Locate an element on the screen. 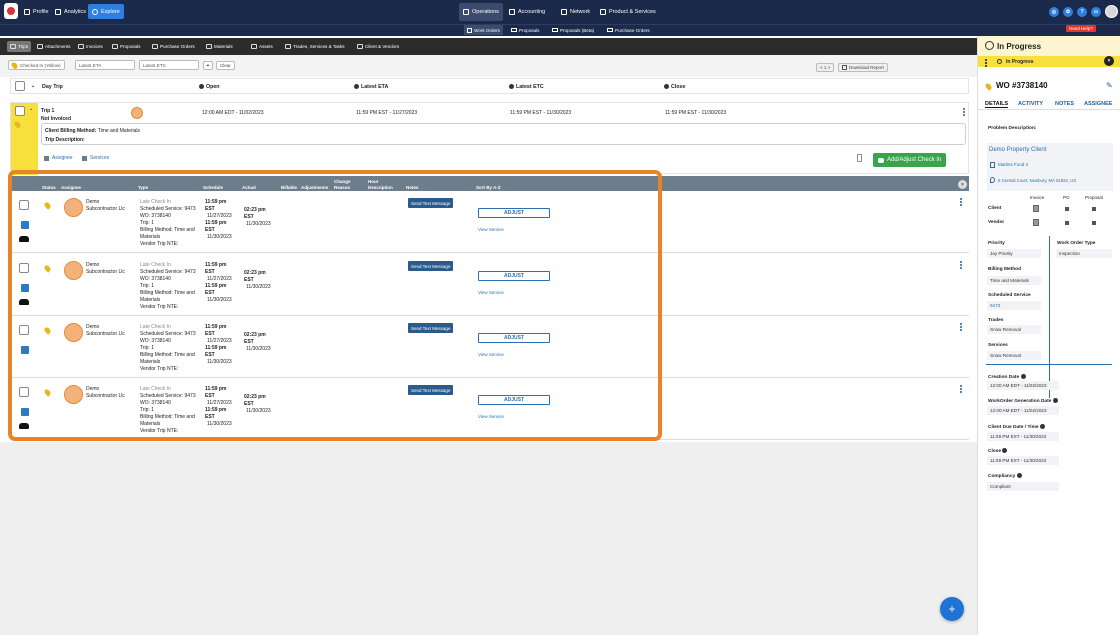 This screenshot has width=1120, height=635. close-value: 11:59 PM EST - 11/30/2023 is located at coordinates (1023, 460).